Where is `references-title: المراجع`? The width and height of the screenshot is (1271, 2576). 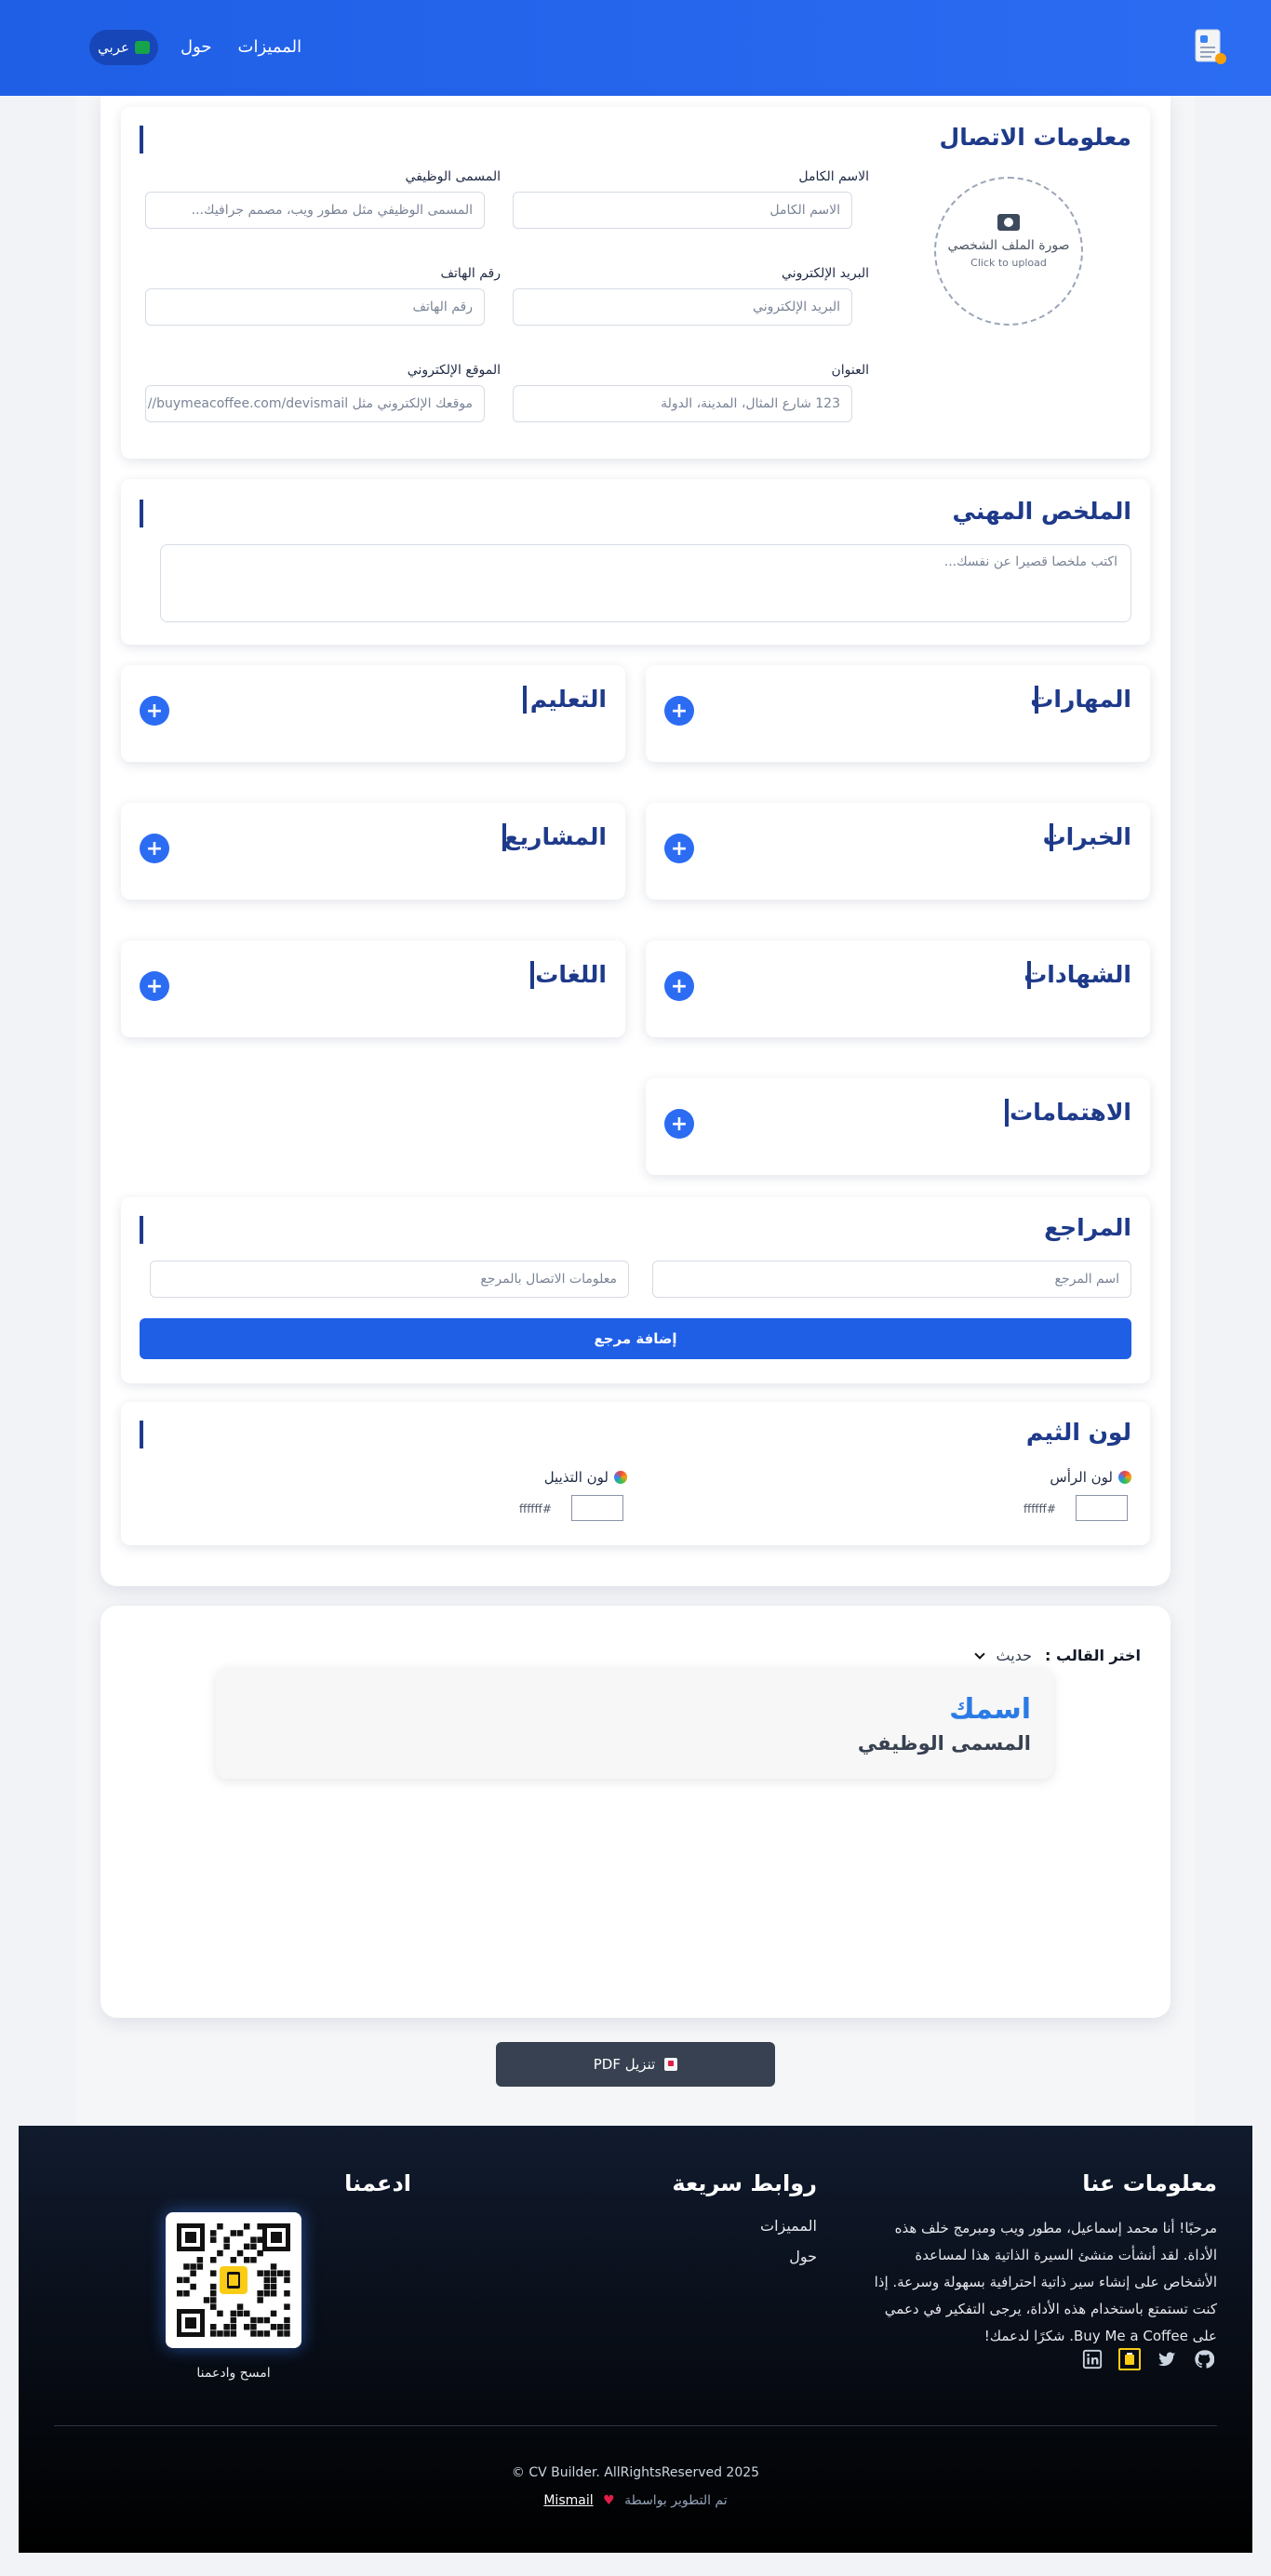
references-title: المراجع is located at coordinates (1087, 1227).